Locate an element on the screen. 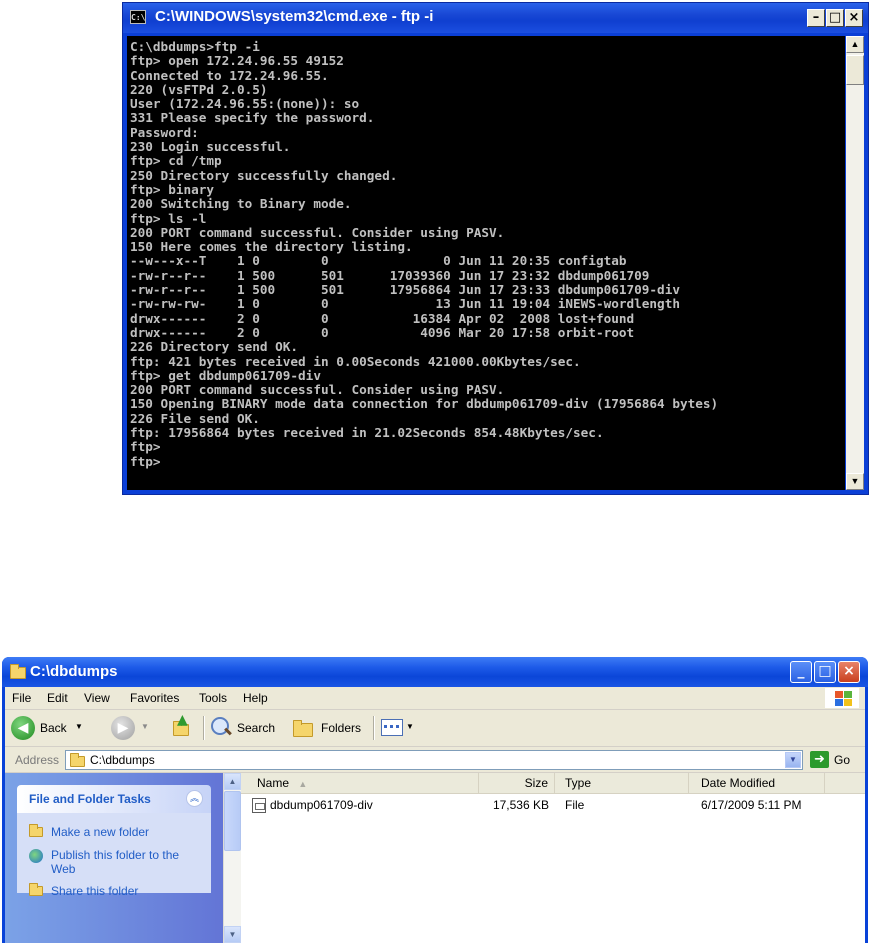  task-label: Publish this folder to the Web is located at coordinates (115, 862).